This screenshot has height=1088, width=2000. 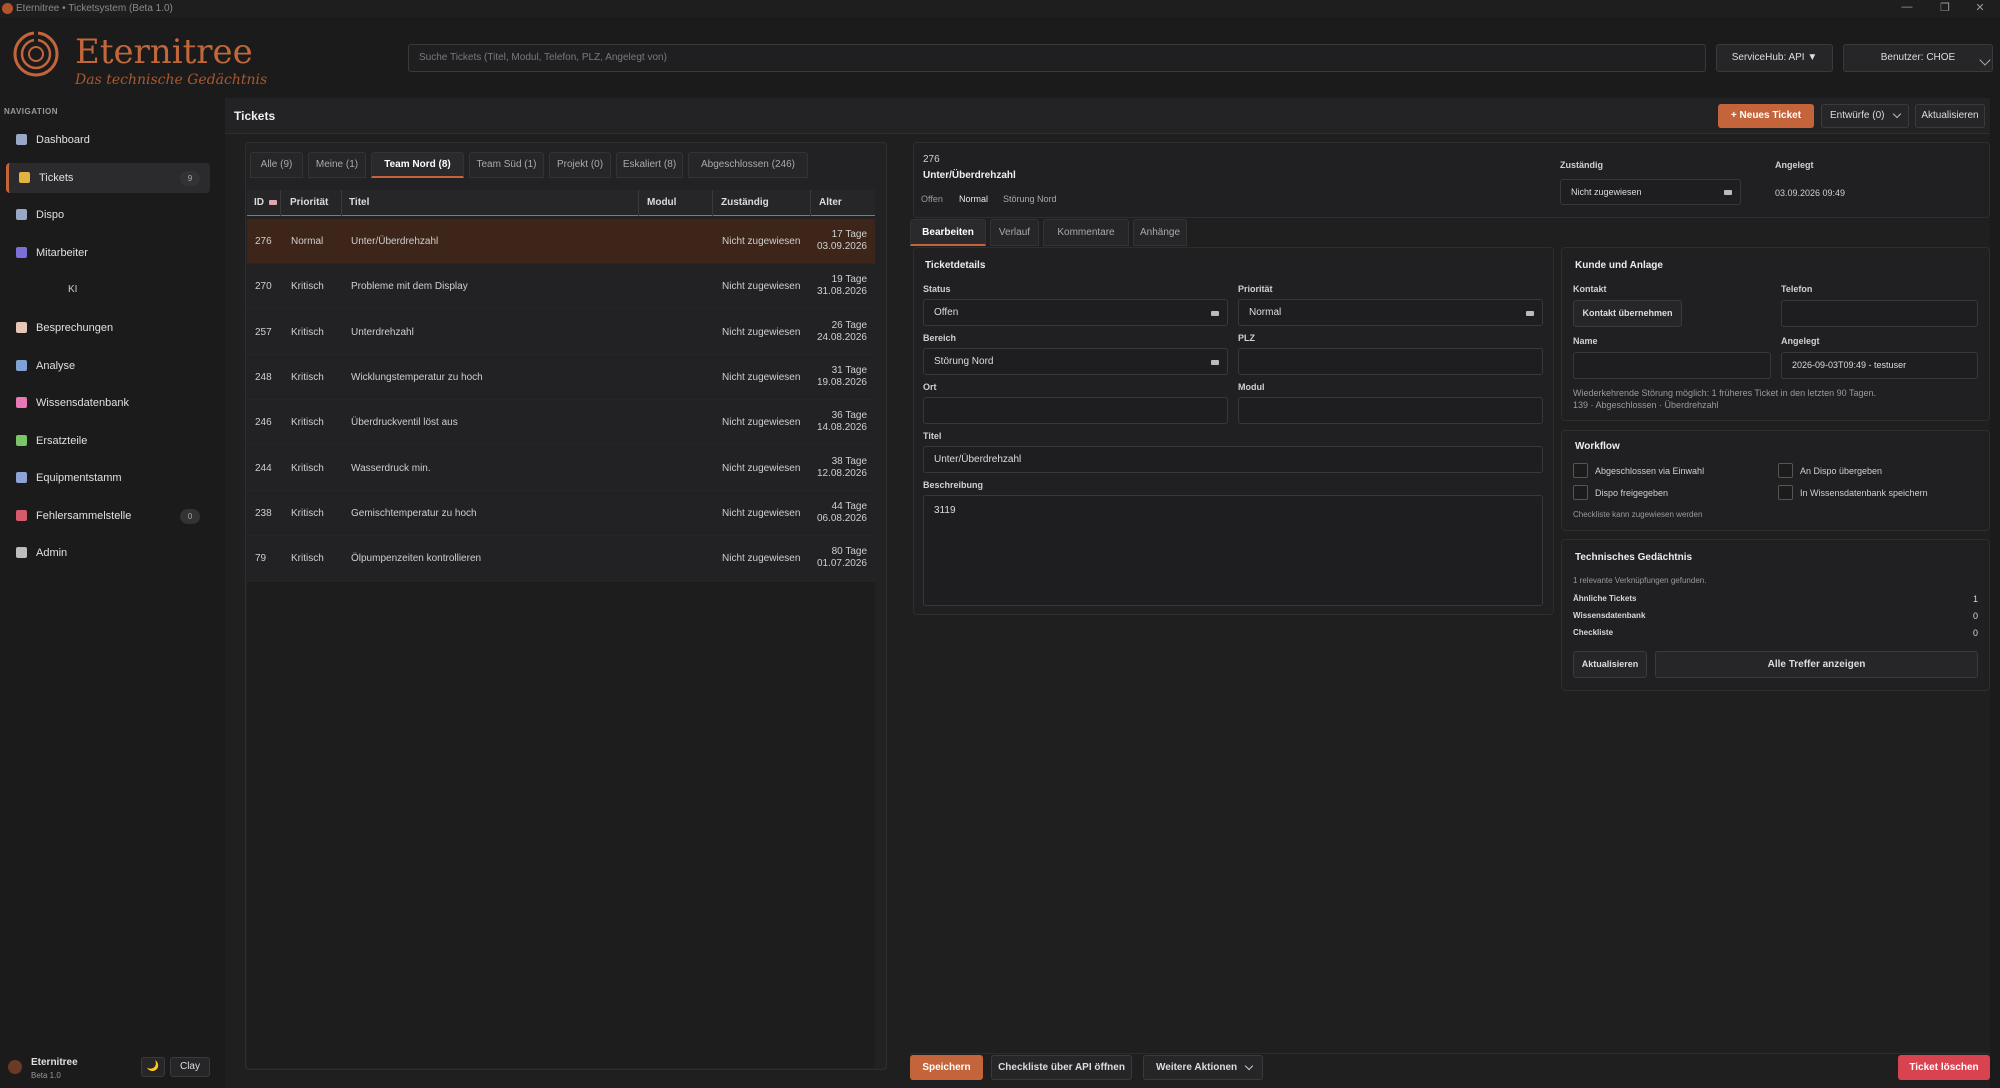 What do you see at coordinates (1810, 193) in the screenshot?
I see `created-value: 03.09.2026 09:49` at bounding box center [1810, 193].